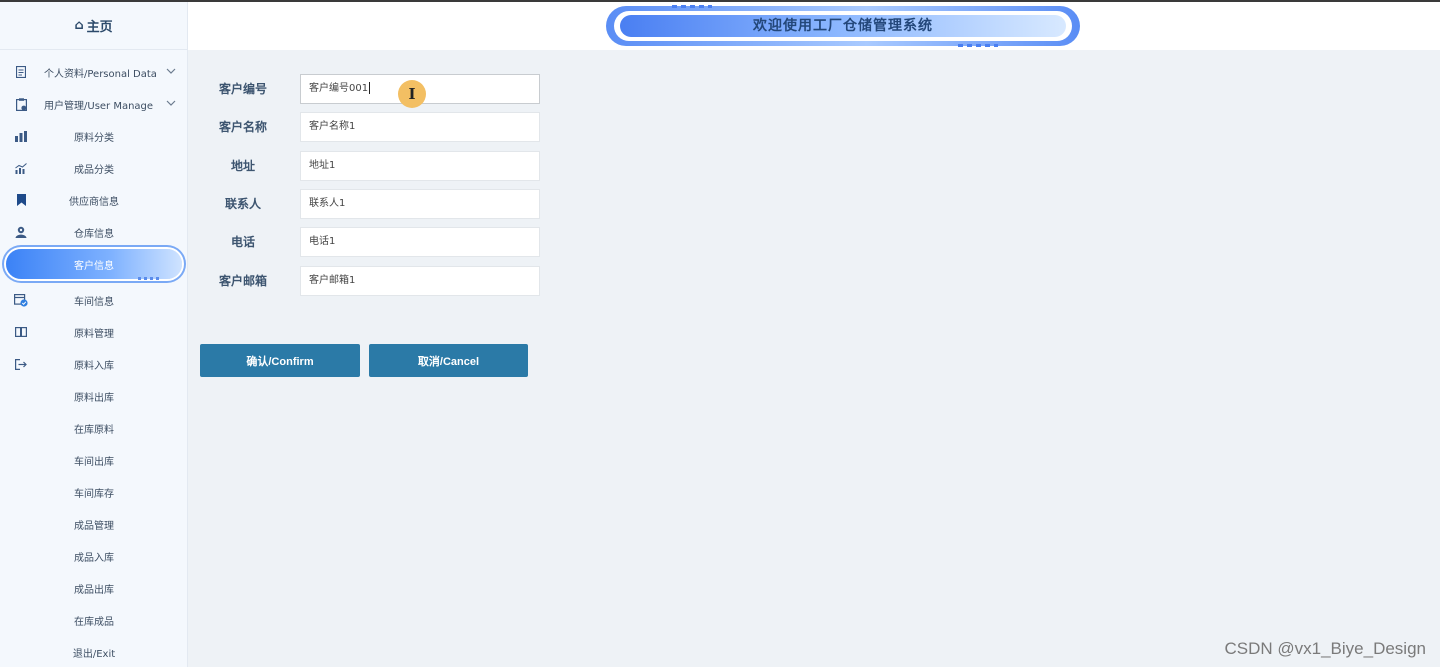 This screenshot has width=1440, height=667. I want to click on field-label: 联系人, so click(242, 204).